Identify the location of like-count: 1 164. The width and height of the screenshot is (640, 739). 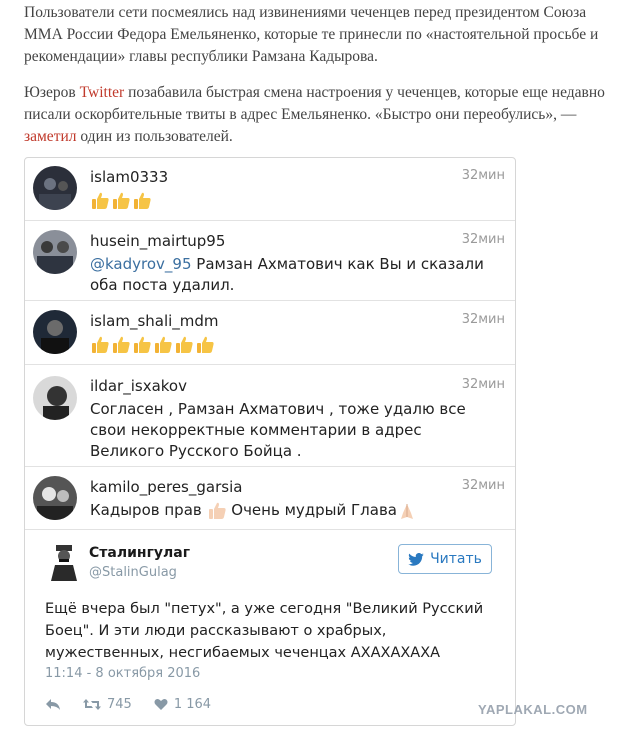
(192, 704).